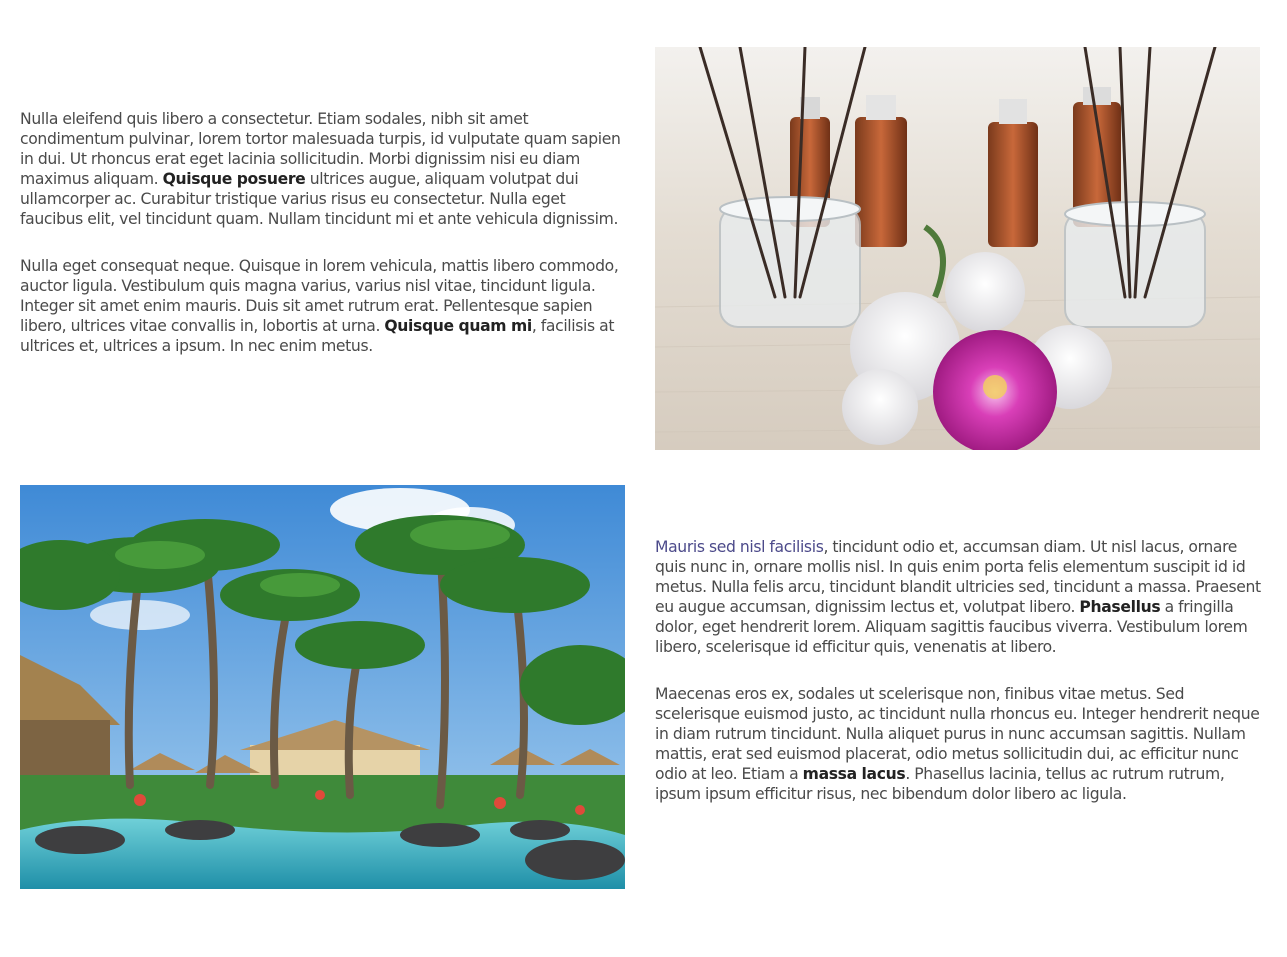 This screenshot has width=1287, height=957. What do you see at coordinates (1120, 607) in the screenshot?
I see `bold-text: Phasellus` at bounding box center [1120, 607].